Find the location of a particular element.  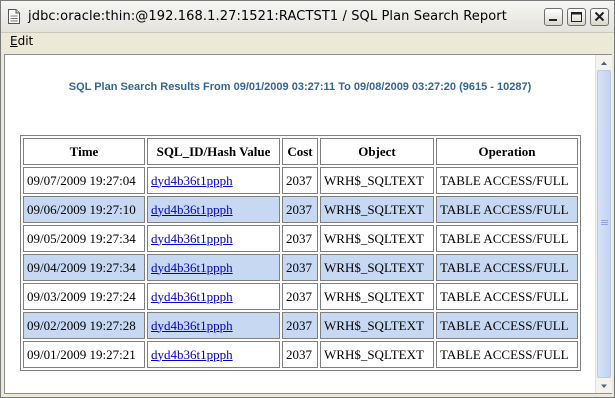

menu-edit: Edit is located at coordinates (21, 41).